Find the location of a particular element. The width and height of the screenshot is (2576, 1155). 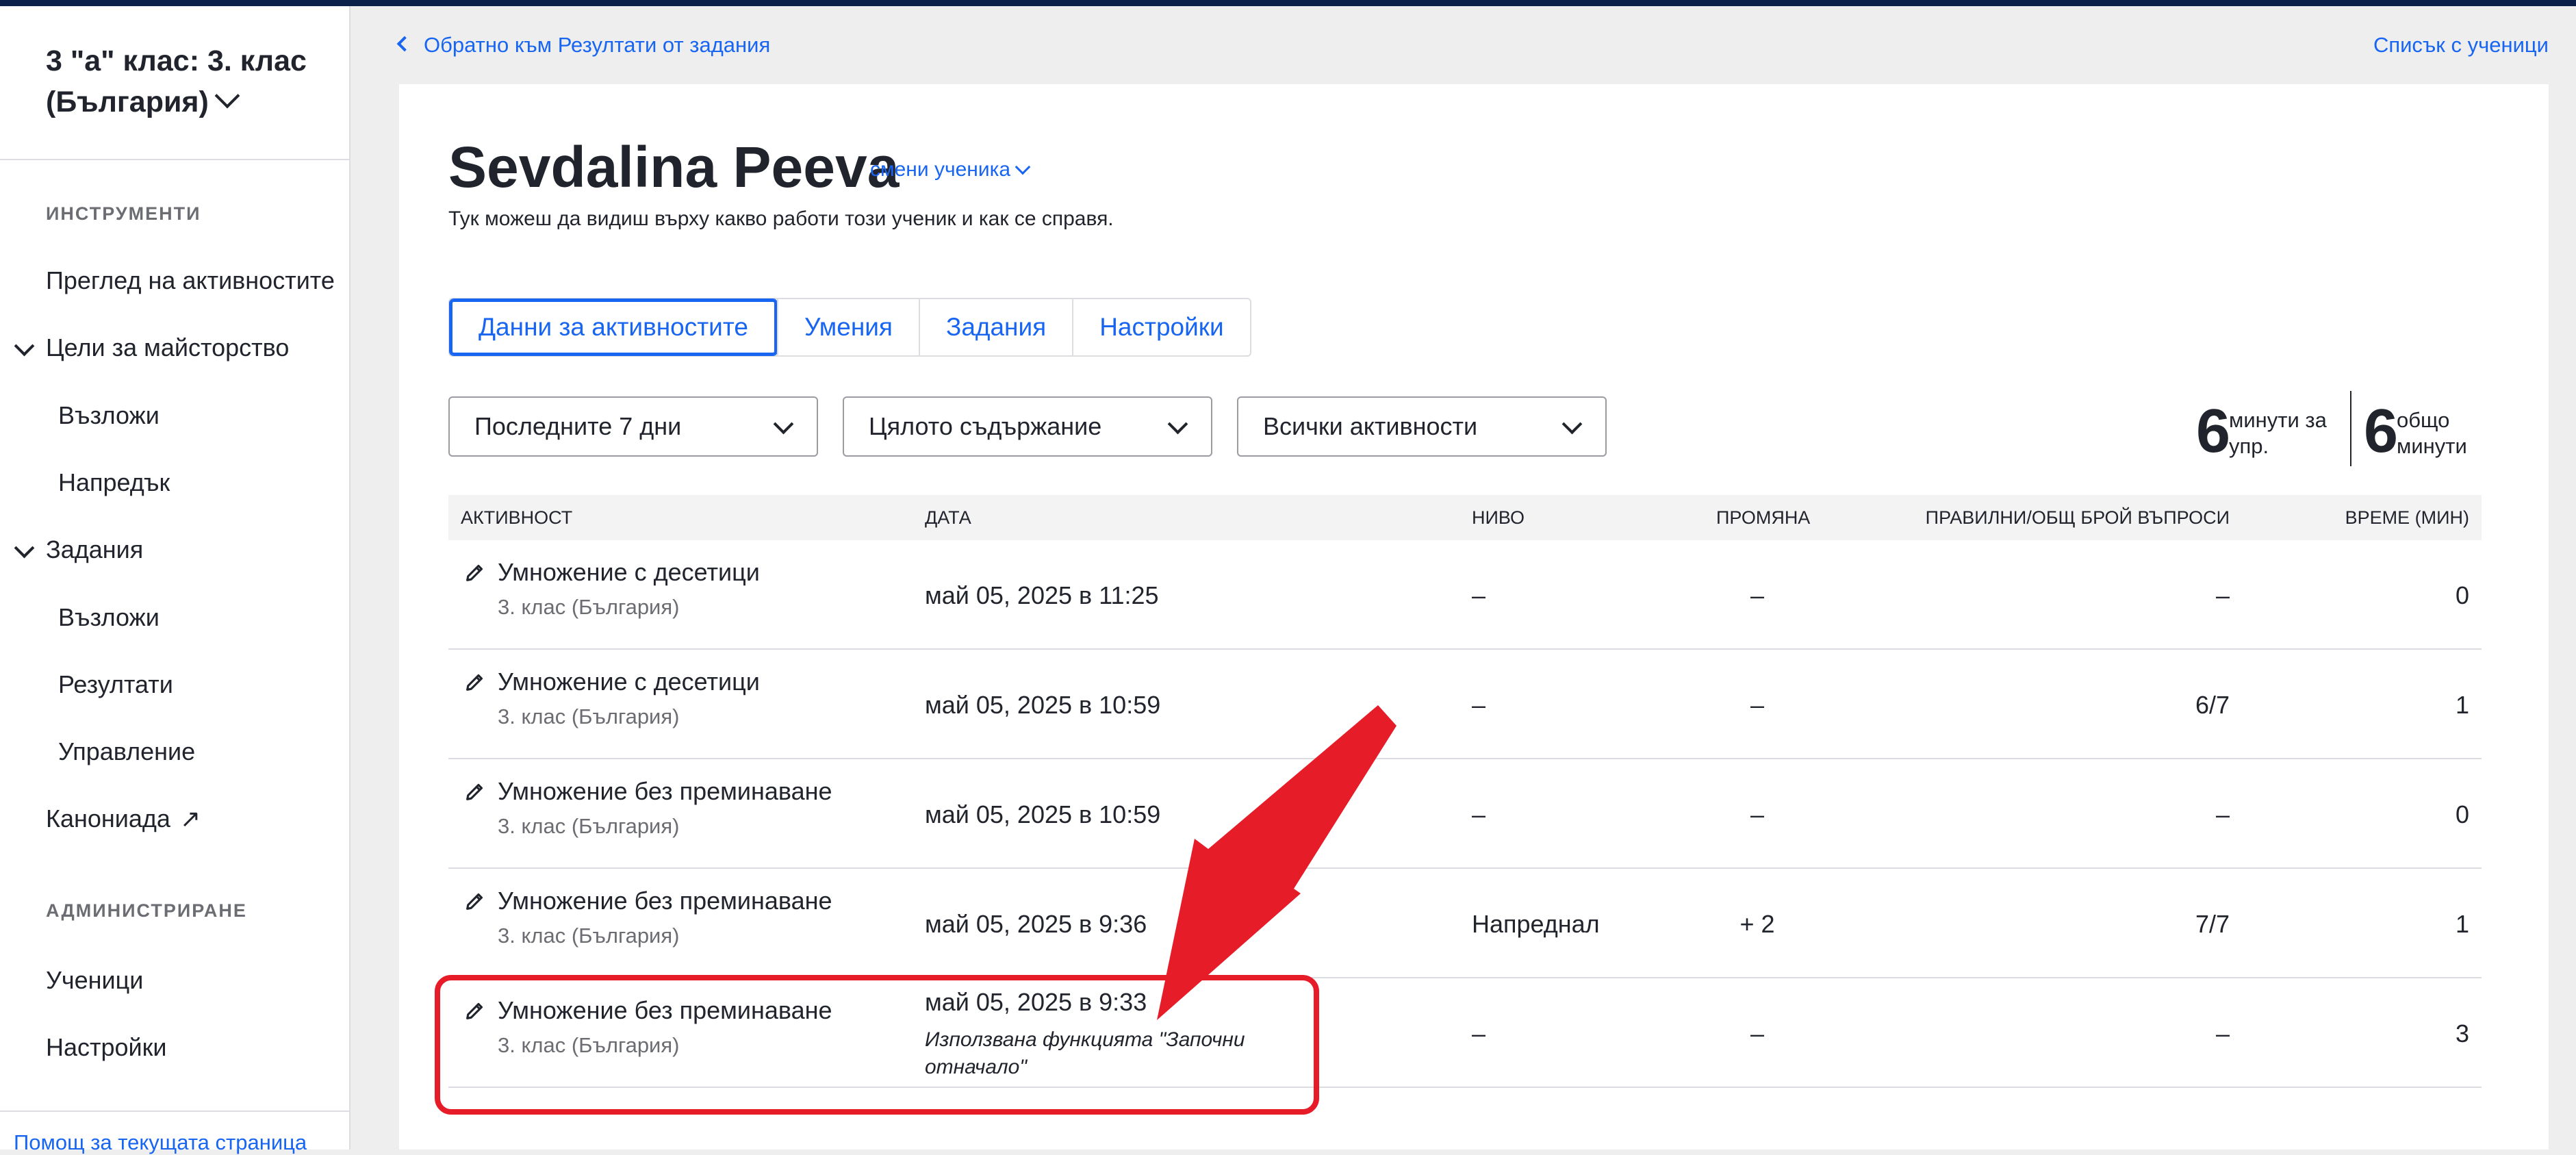

content-select-value: Цялото съдържание is located at coordinates (985, 426).